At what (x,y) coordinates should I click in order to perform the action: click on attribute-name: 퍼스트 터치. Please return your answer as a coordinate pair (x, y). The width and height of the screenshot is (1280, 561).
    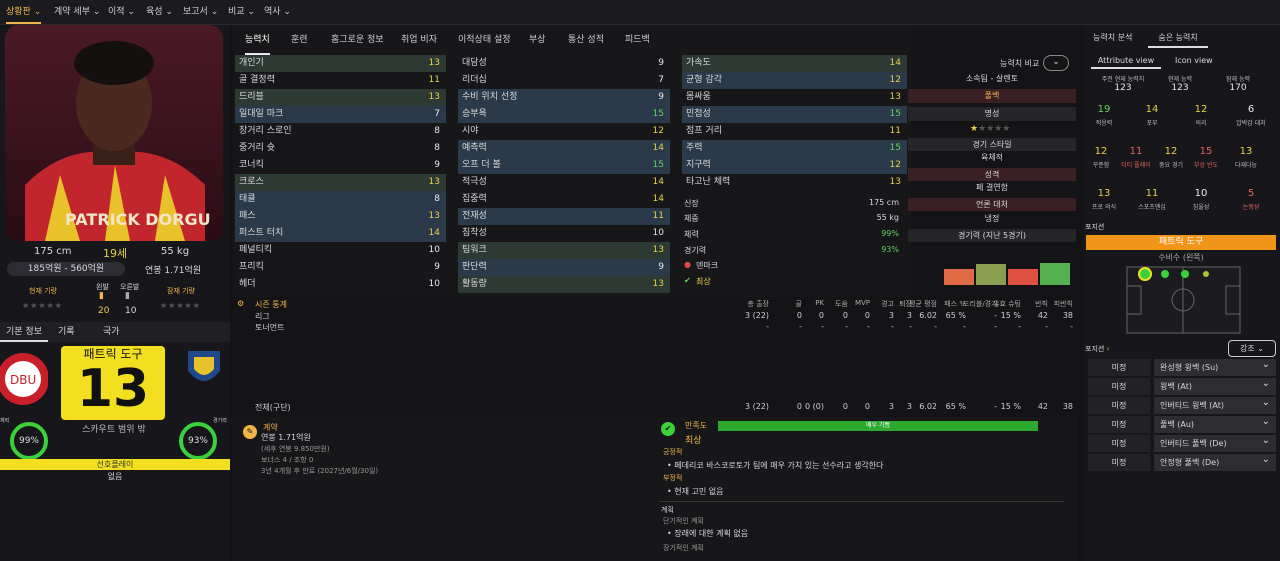
    Looking at the image, I should click on (261, 233).